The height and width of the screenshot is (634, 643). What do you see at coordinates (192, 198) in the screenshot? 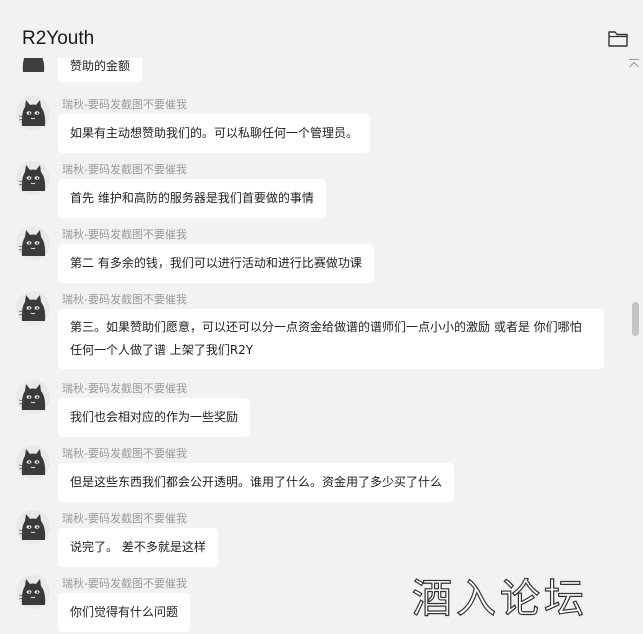
I see `message-bubble: 首先 维护和高防的服务器是我们首要做的事情` at bounding box center [192, 198].